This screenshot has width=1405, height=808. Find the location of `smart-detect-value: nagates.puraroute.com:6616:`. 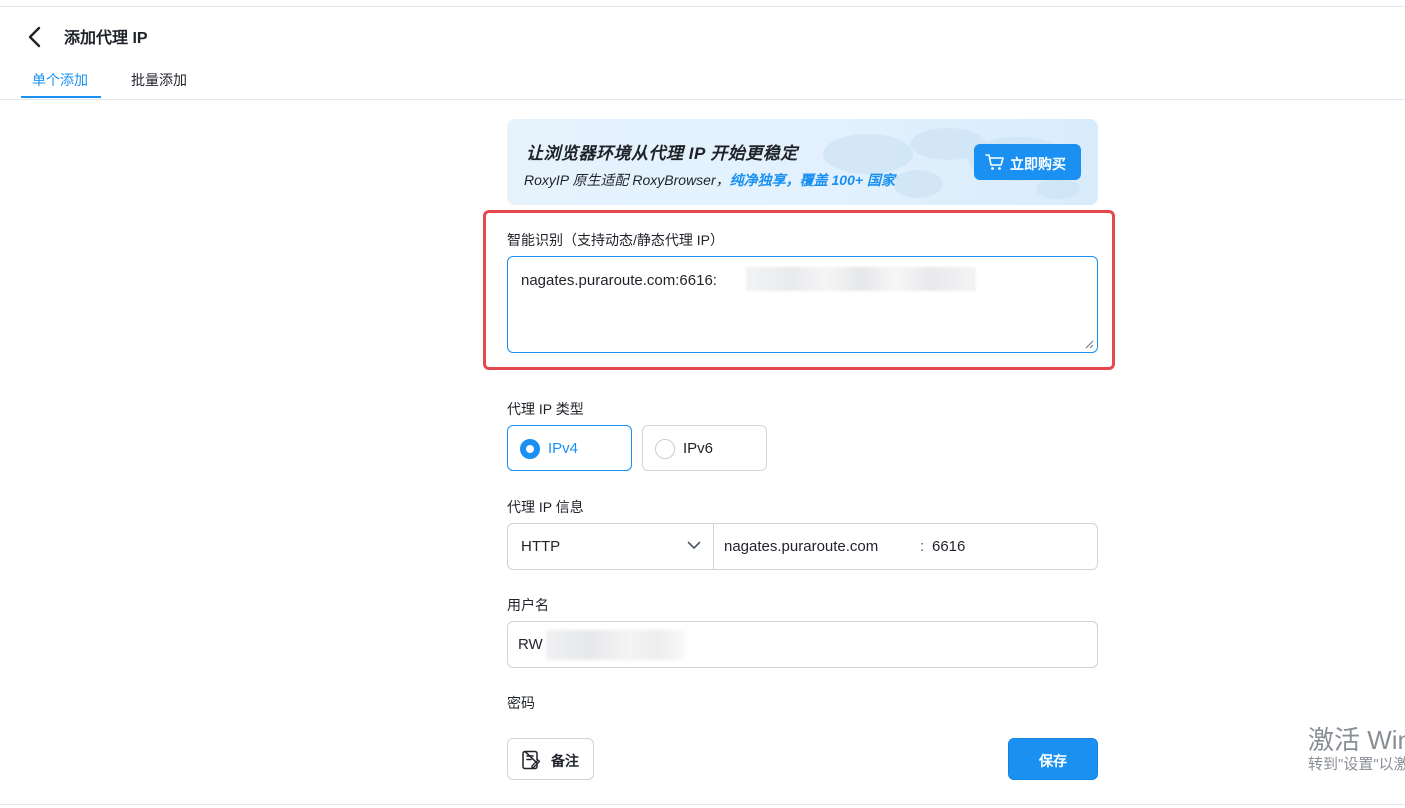

smart-detect-value: nagates.puraroute.com:6616: is located at coordinates (619, 280).